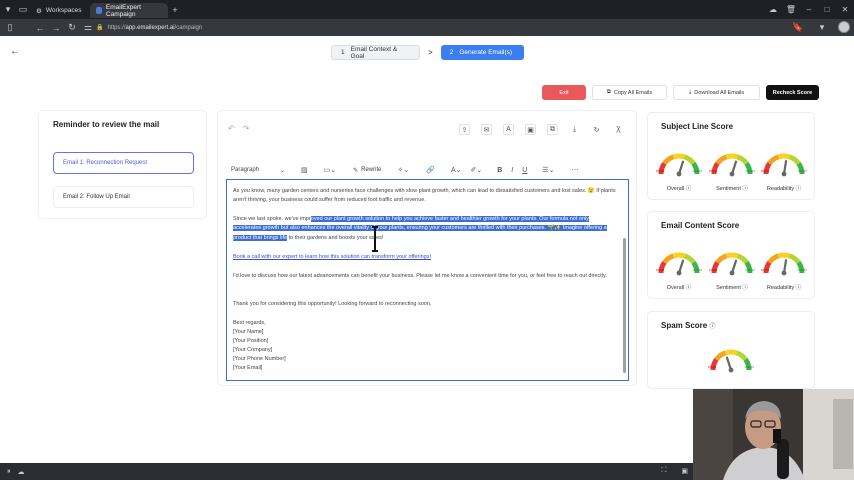  Describe the element at coordinates (512, 170) in the screenshot. I see `italic-icon: I` at that location.